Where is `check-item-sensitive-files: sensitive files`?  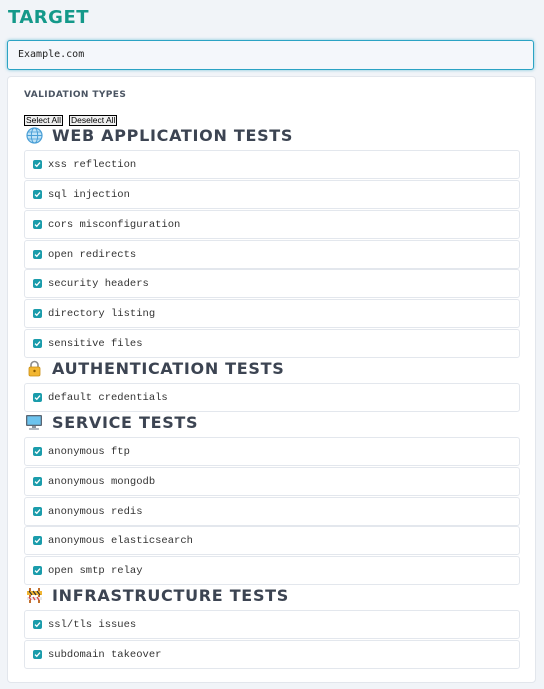 check-item-sensitive-files: sensitive files is located at coordinates (272, 343).